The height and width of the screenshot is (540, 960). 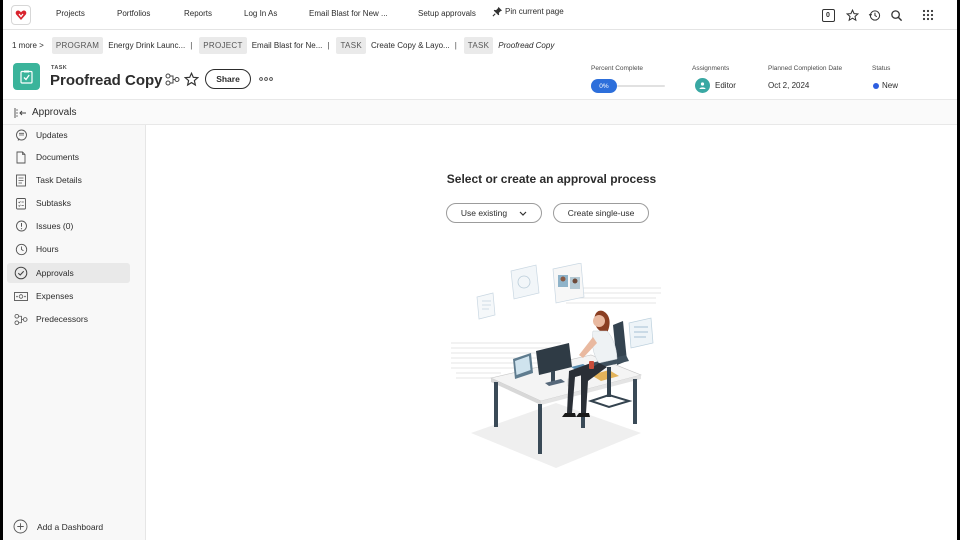 I want to click on favorite-task-button, so click(x=191, y=79).